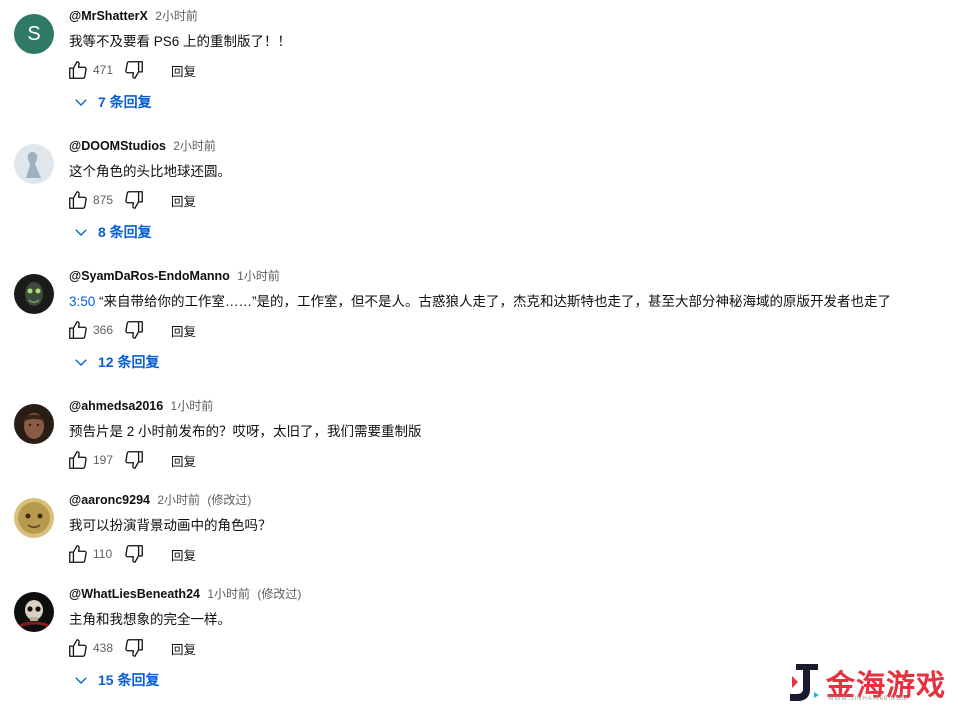 This screenshot has width=958, height=708. I want to click on view-replies-button: 15 条回复, so click(115, 680).